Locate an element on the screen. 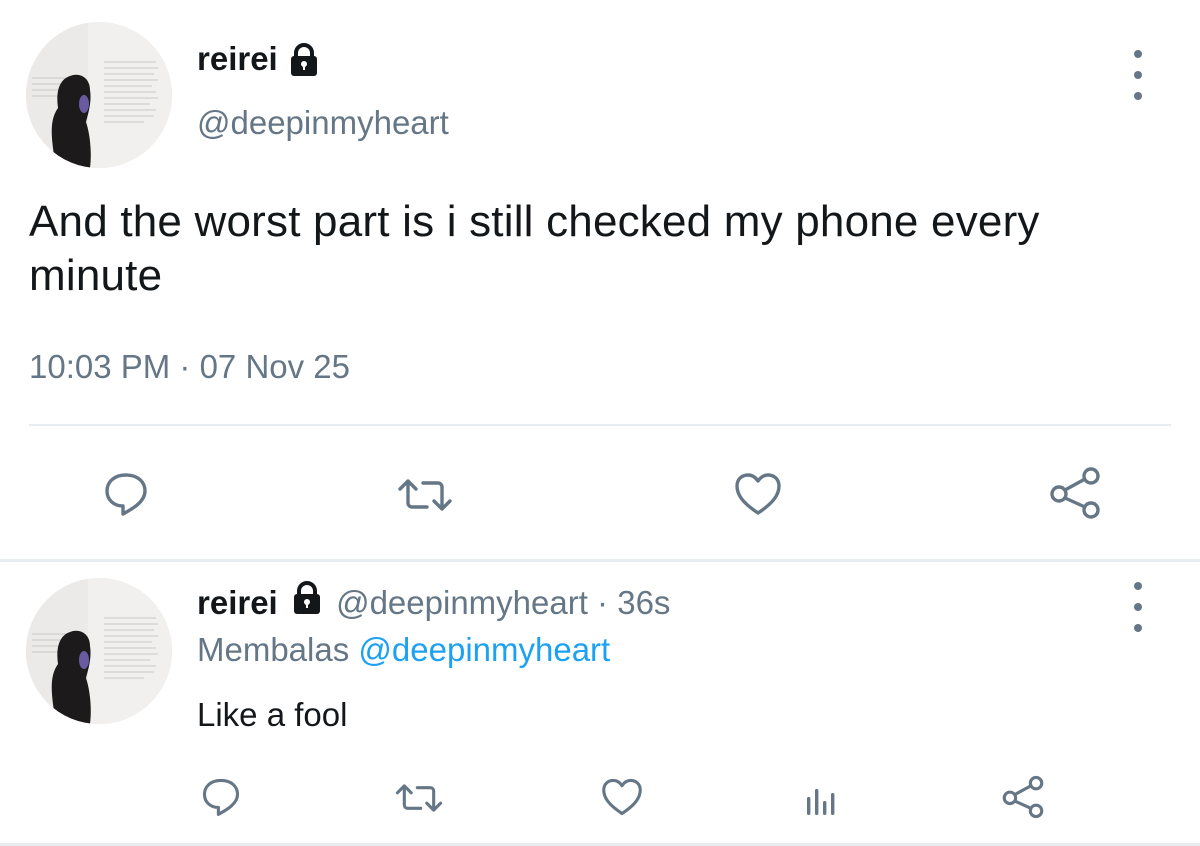  user-name-row: reirei is located at coordinates (258, 61).